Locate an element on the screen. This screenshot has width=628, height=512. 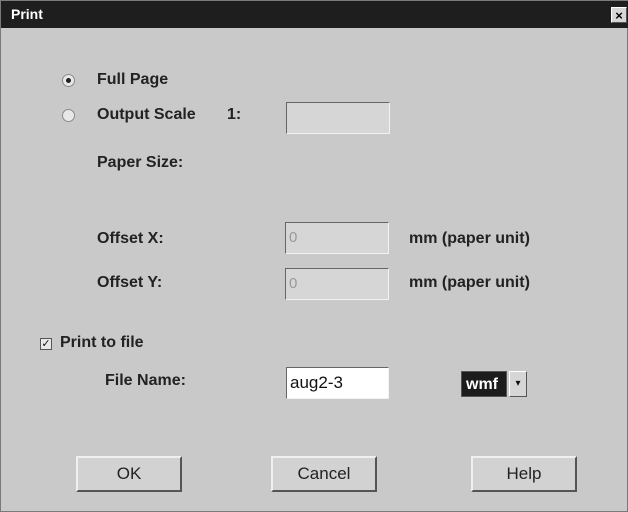
file-name-input: aug2-3 is located at coordinates (337, 383).